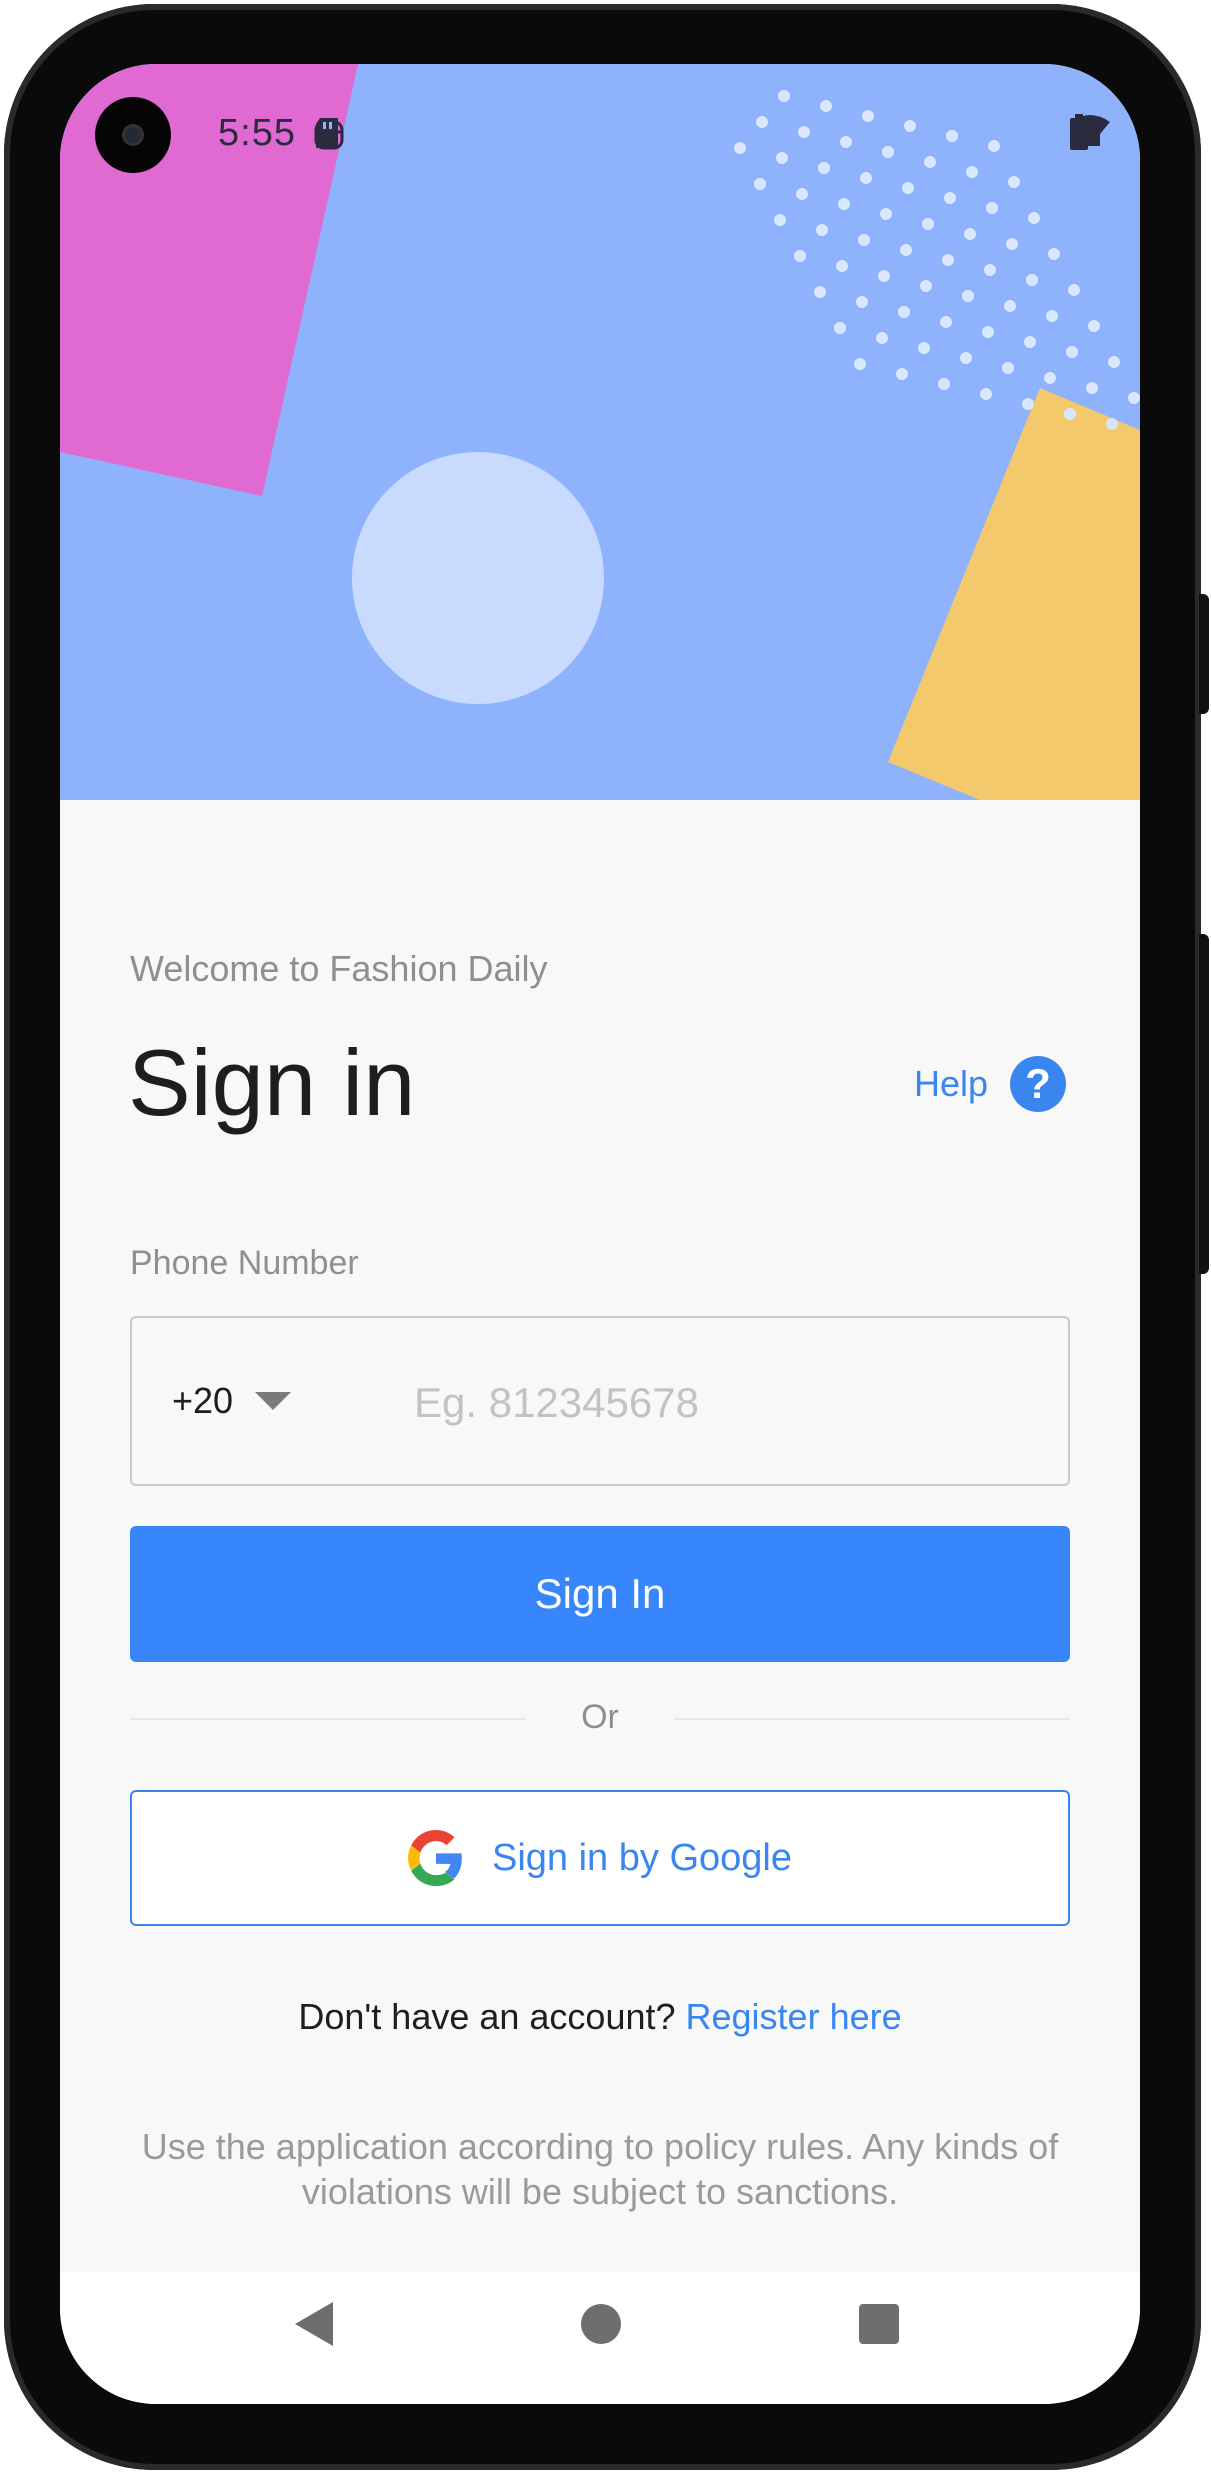 The height and width of the screenshot is (2474, 1211). I want to click on google-button-label: Sign in by Google, so click(642, 1858).